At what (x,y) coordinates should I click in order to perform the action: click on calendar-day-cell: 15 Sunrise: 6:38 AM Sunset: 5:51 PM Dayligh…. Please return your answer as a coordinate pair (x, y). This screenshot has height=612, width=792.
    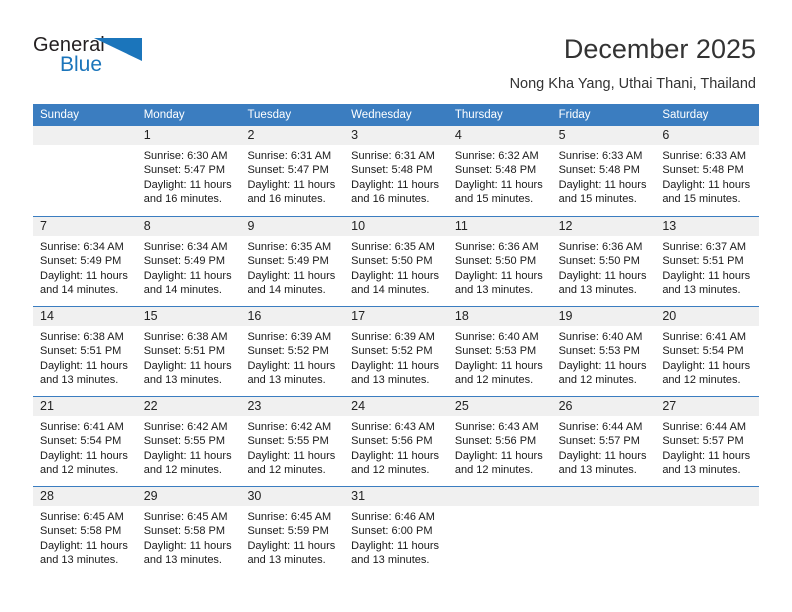
    Looking at the image, I should click on (188, 351).